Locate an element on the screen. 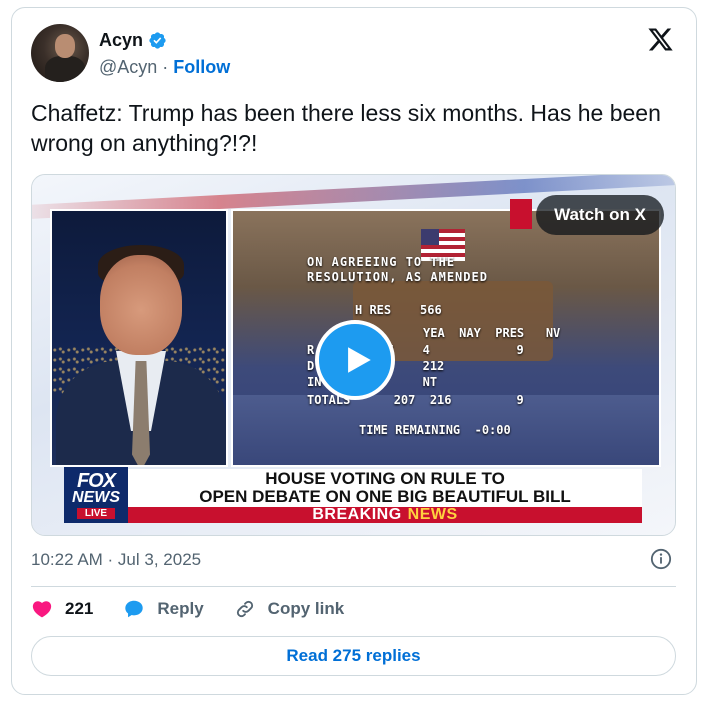 The width and height of the screenshot is (720, 708). x-logo-icon is located at coordinates (660, 39).